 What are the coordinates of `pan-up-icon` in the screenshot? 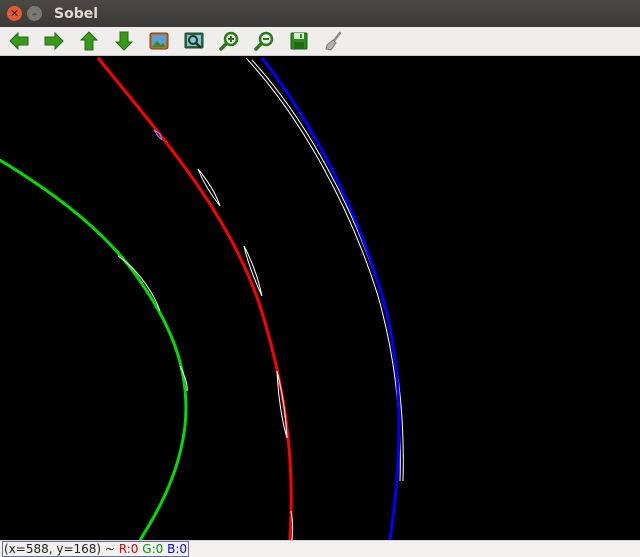 It's located at (89, 41).